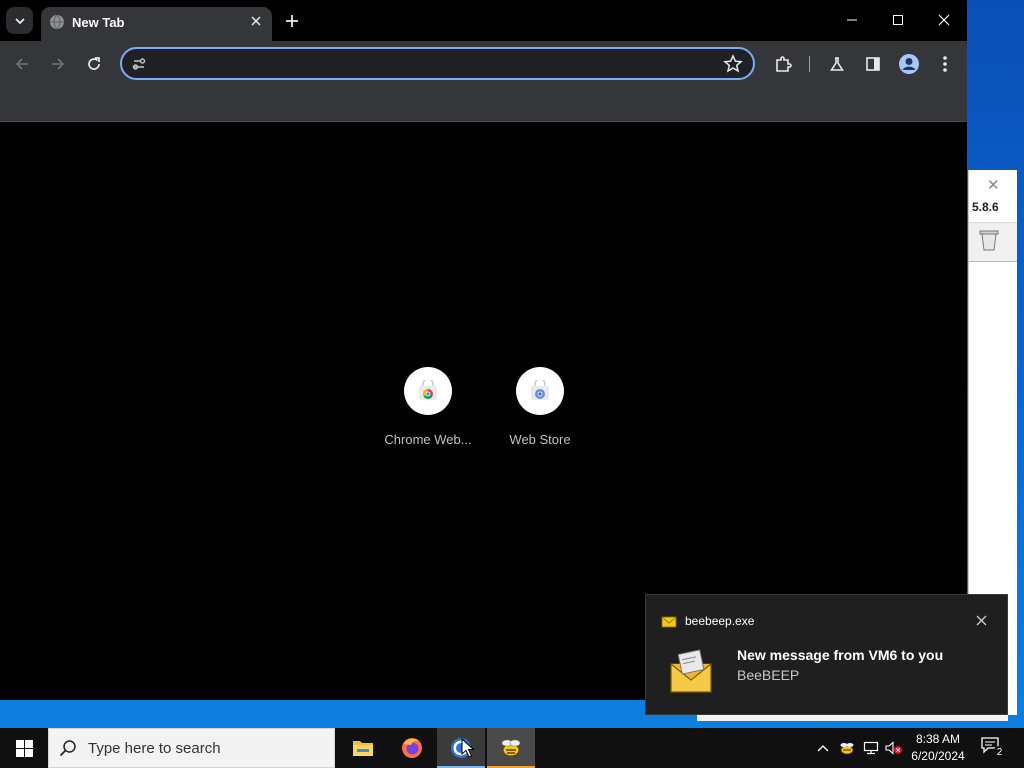  Describe the element at coordinates (999, 752) in the screenshot. I see `notification-count-badge: 2` at that location.